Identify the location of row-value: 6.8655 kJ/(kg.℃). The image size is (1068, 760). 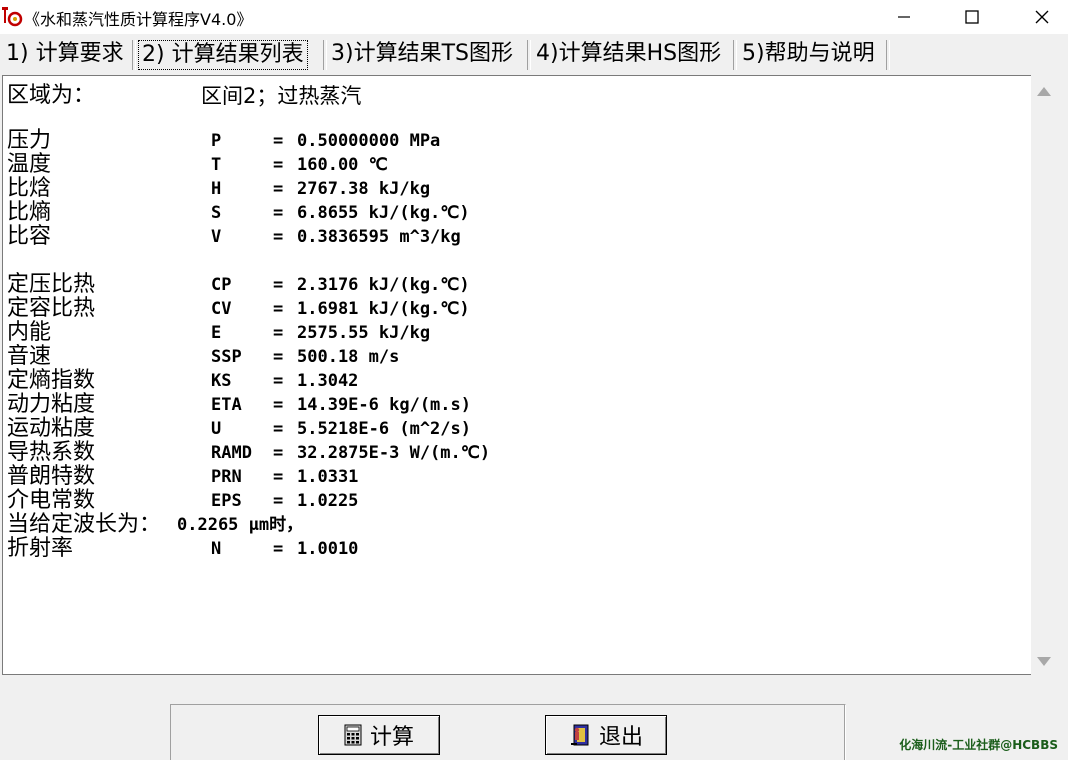
(383, 213).